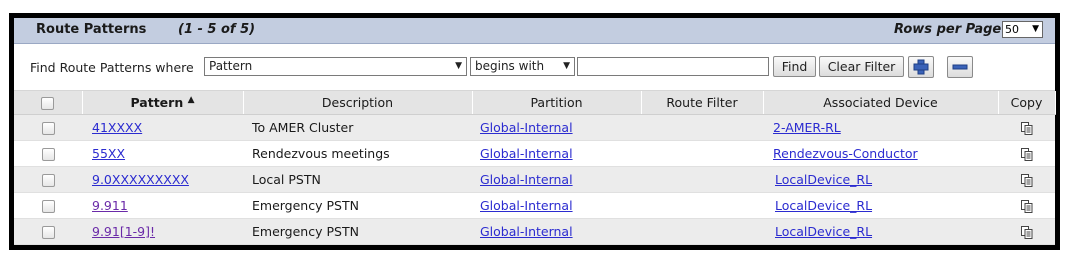 This screenshot has width=1067, height=260. Describe the element at coordinates (1012, 29) in the screenshot. I see `rows-per-page-value: 50` at that location.